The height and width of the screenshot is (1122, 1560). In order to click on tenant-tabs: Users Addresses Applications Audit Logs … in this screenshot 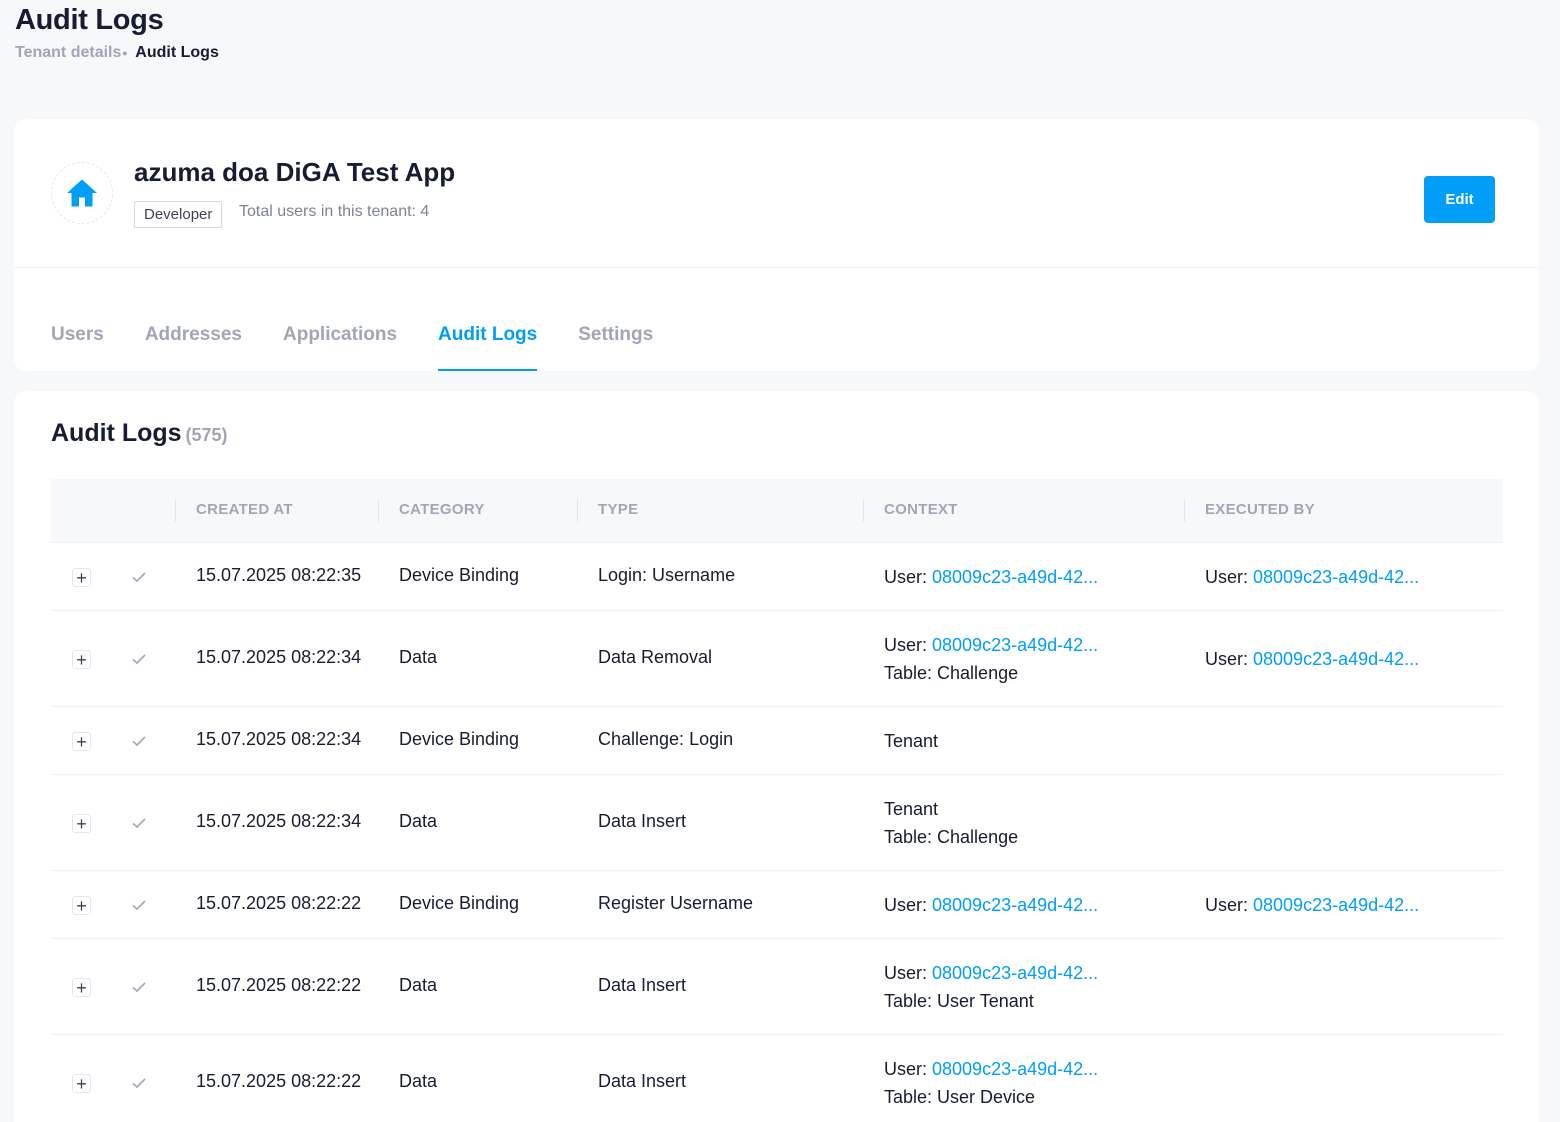, I will do `click(372, 342)`.